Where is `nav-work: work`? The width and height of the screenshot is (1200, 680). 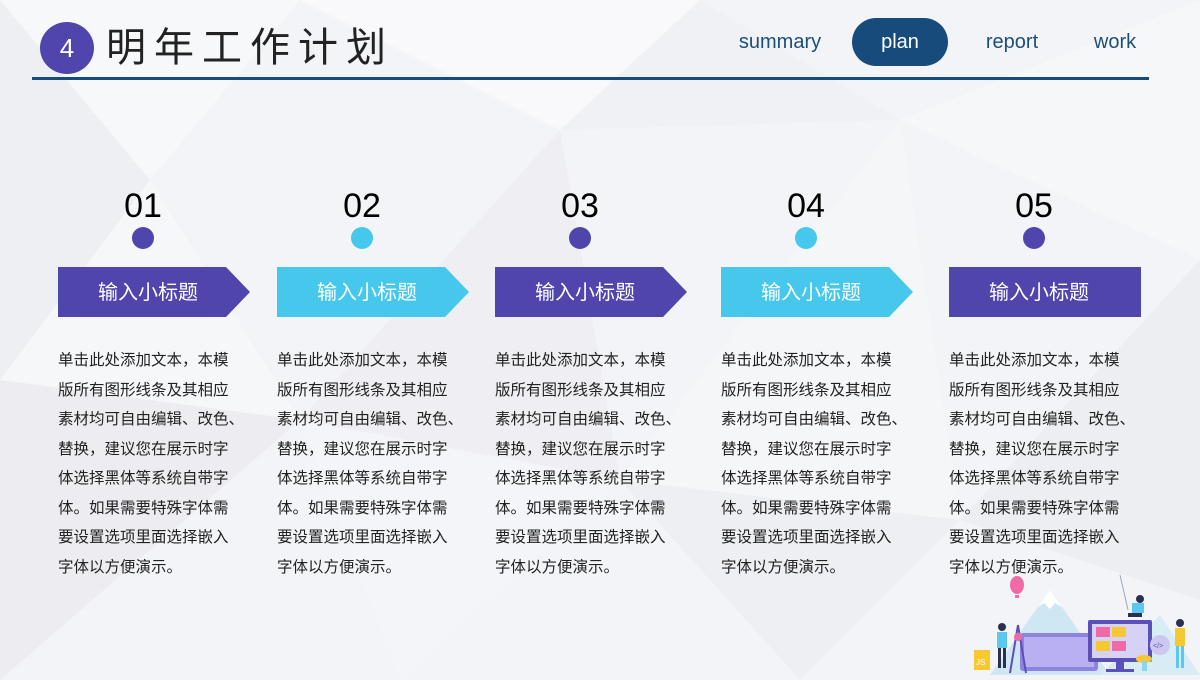 nav-work: work is located at coordinates (1115, 42).